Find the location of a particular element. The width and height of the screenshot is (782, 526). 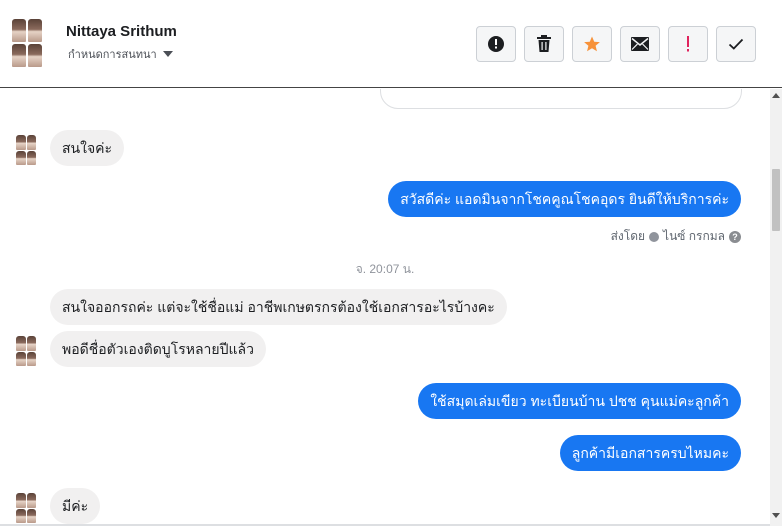

envelope-icon is located at coordinates (640, 44).